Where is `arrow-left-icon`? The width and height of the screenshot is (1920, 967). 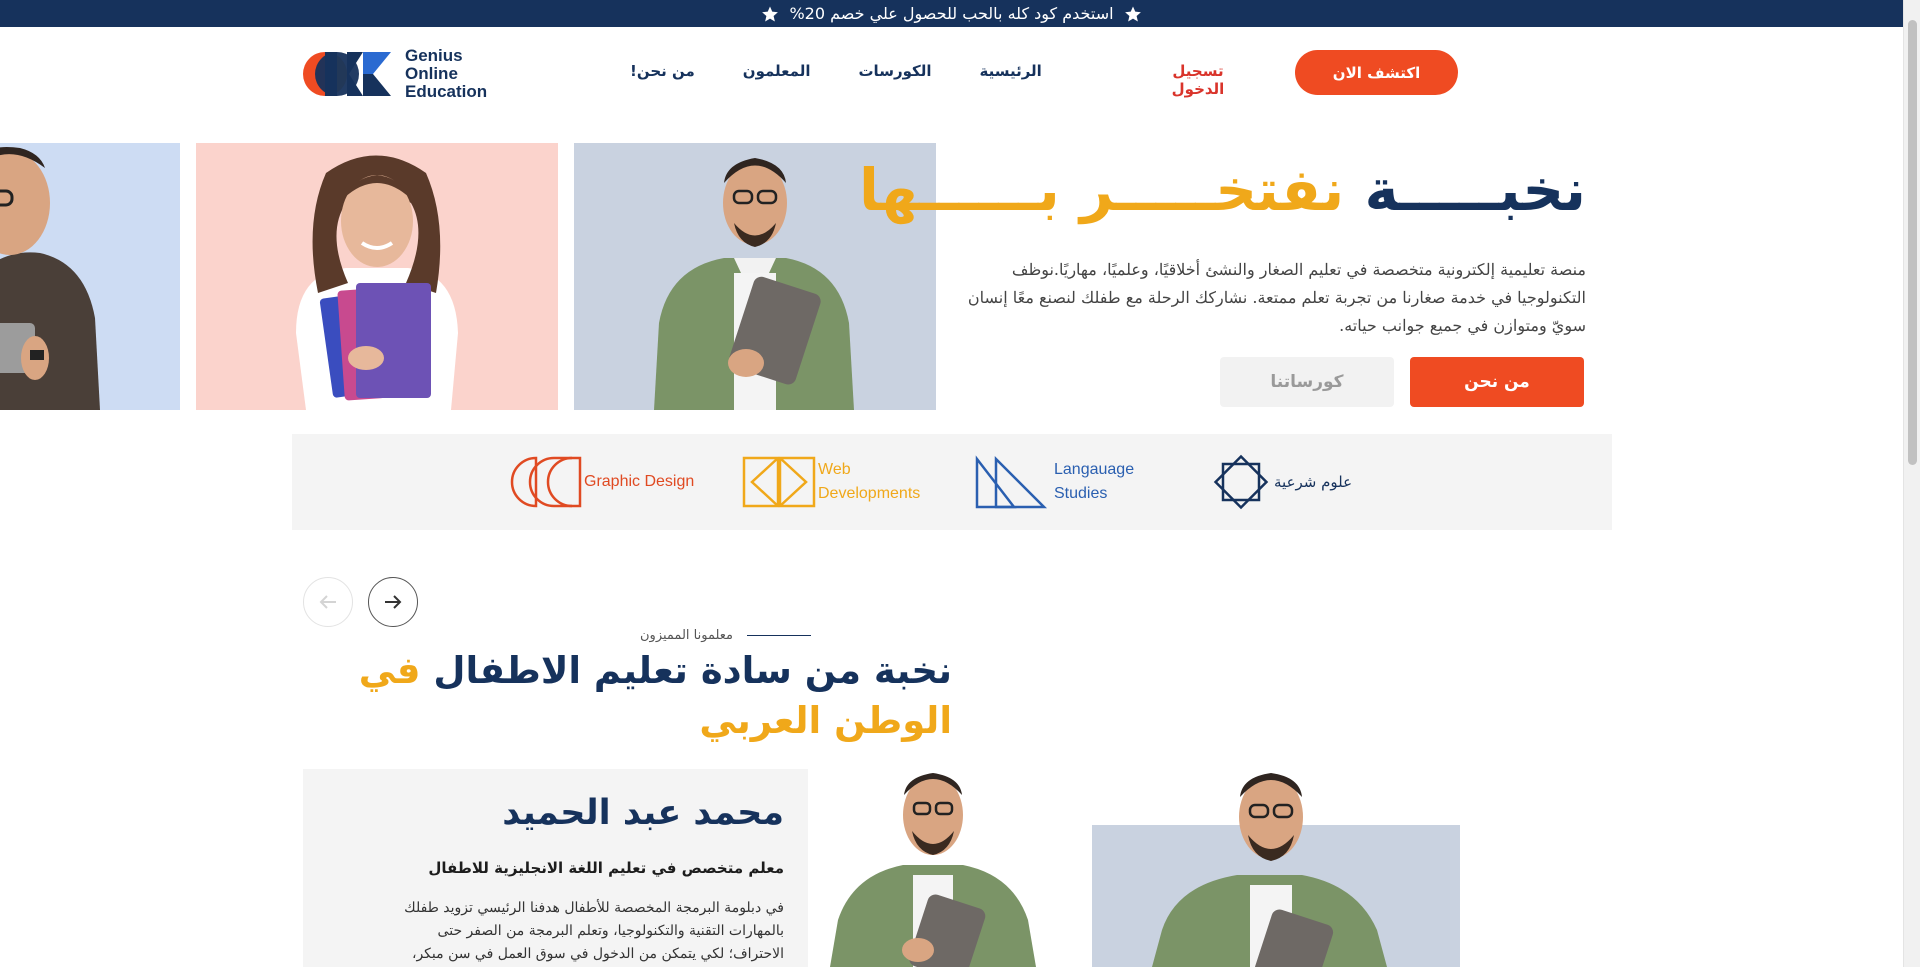 arrow-left-icon is located at coordinates (327, 602).